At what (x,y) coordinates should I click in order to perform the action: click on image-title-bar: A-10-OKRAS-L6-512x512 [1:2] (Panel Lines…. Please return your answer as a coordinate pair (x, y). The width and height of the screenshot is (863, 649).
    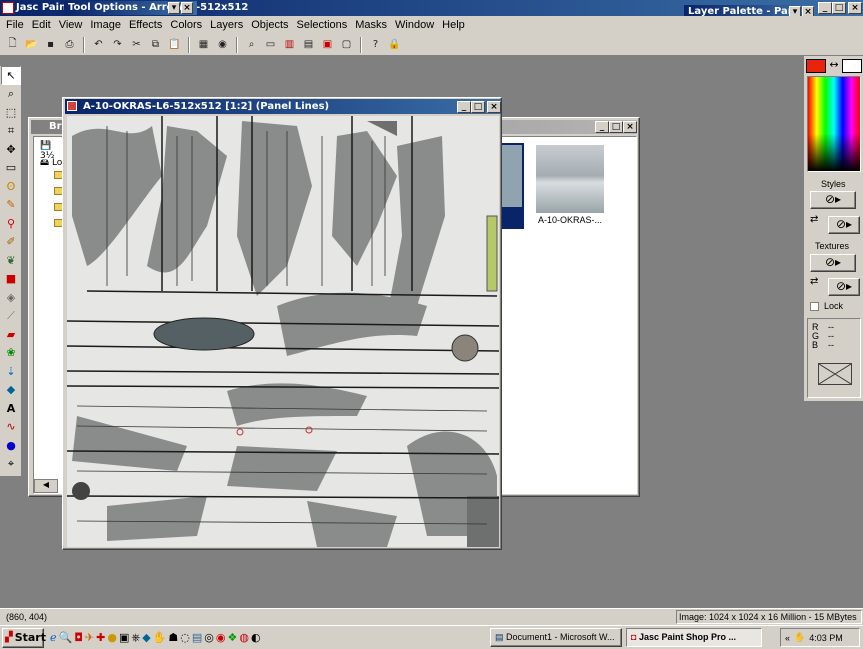
    Looking at the image, I should click on (283, 106).